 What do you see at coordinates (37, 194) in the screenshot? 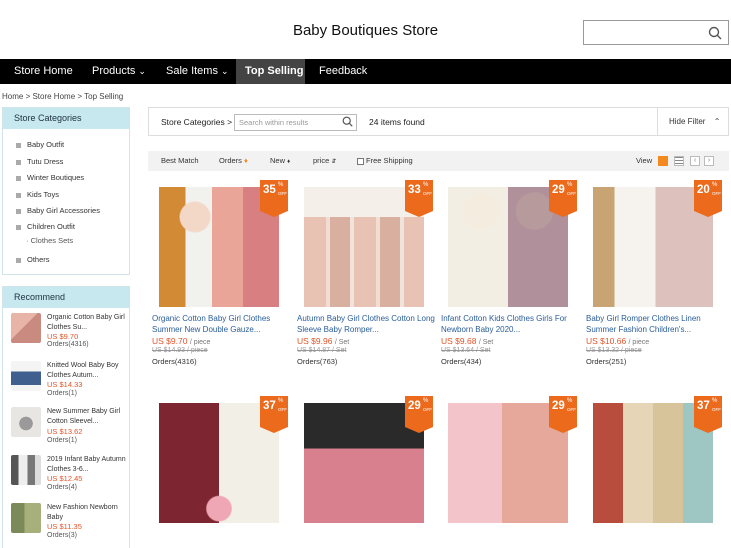
I see `category-kids-toys: Kids Toys` at bounding box center [37, 194].